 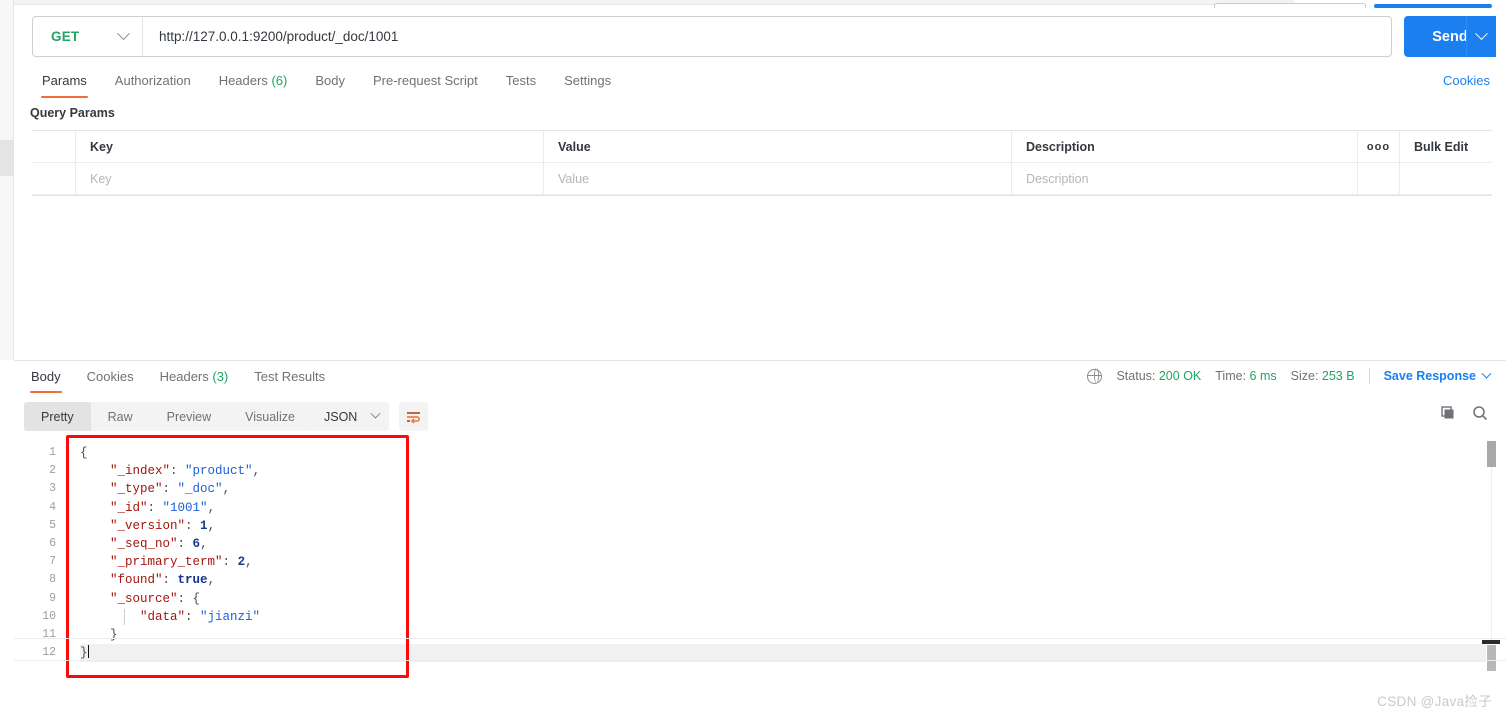 I want to click on watermark: CSDN @Java捡子, so click(x=1434, y=701).